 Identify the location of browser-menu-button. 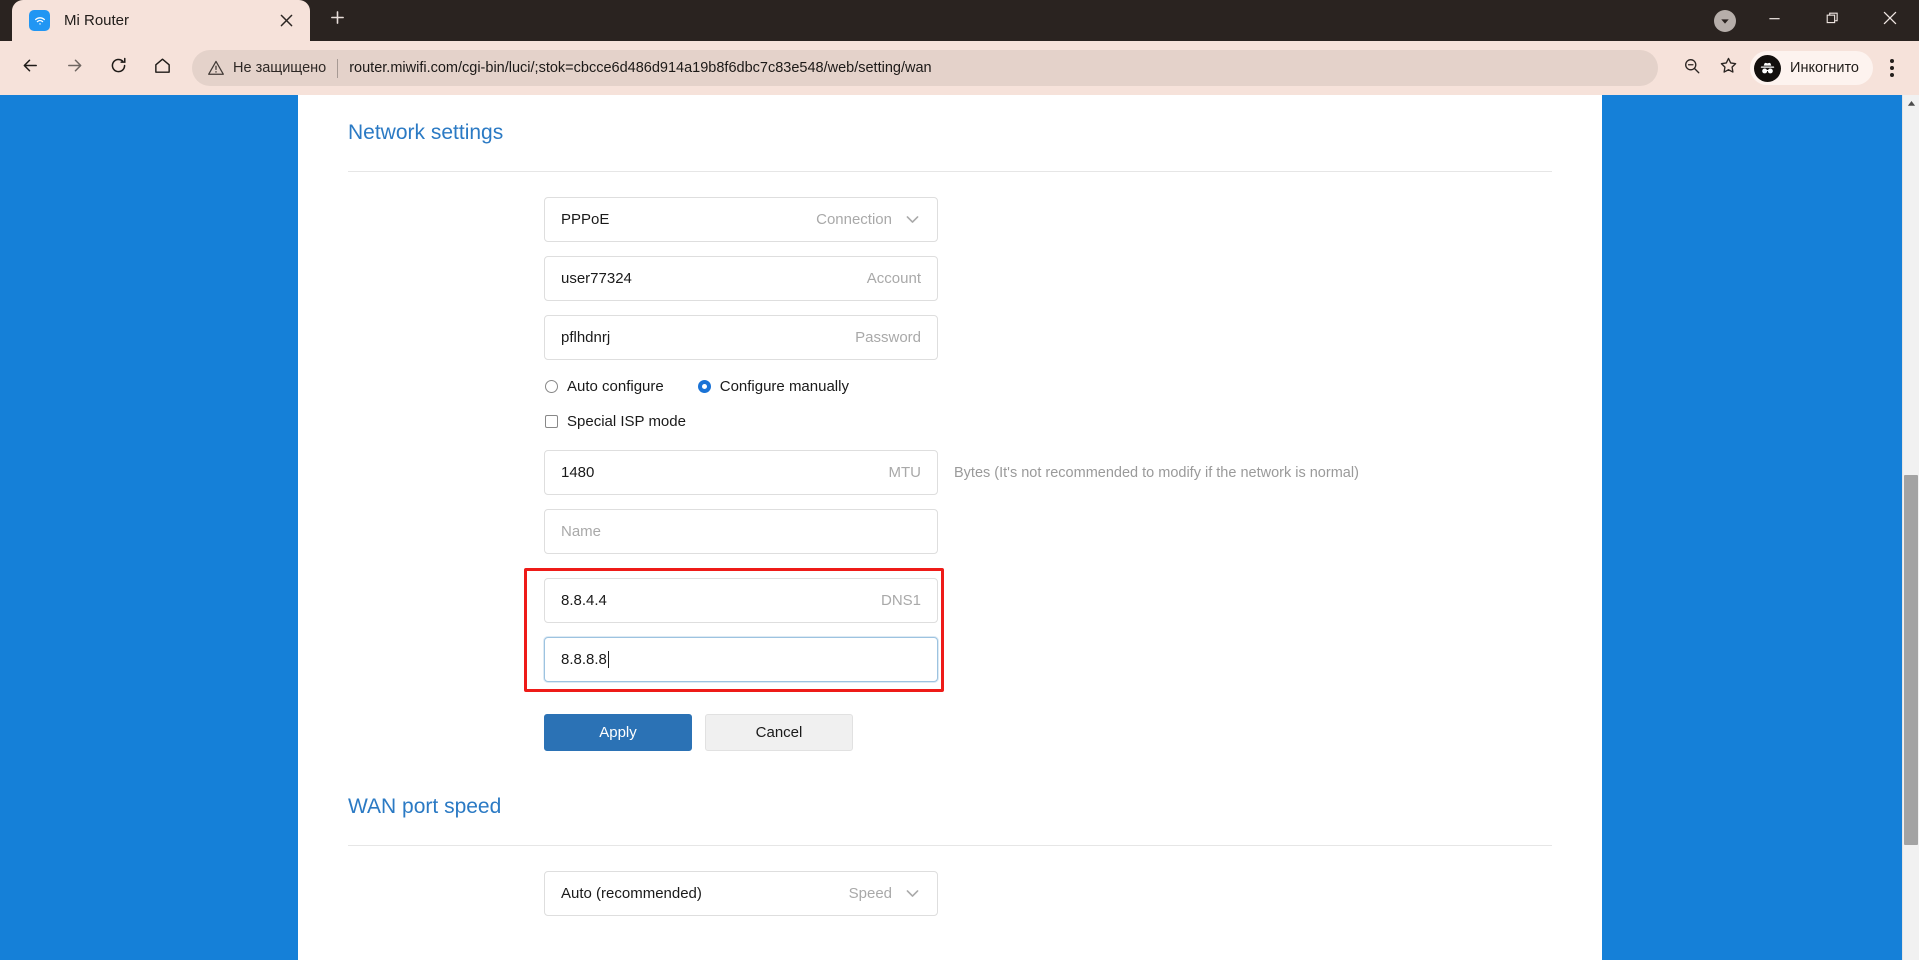
(1892, 68).